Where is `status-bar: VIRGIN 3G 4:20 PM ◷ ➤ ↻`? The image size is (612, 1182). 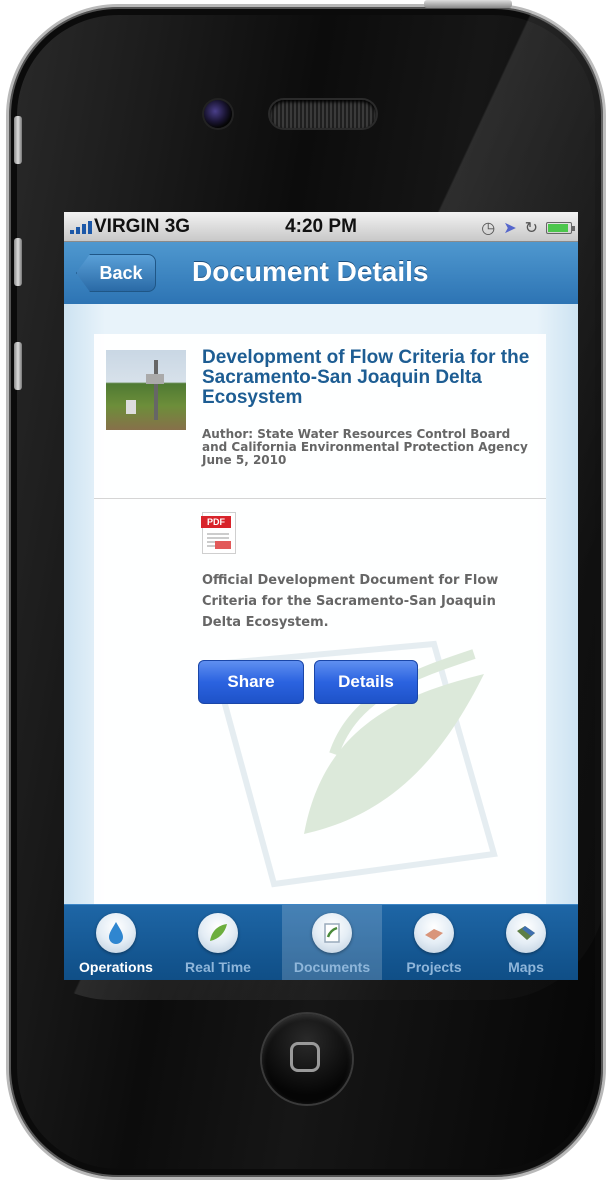
status-bar: VIRGIN 3G 4:20 PM ◷ ➤ ↻ is located at coordinates (321, 227).